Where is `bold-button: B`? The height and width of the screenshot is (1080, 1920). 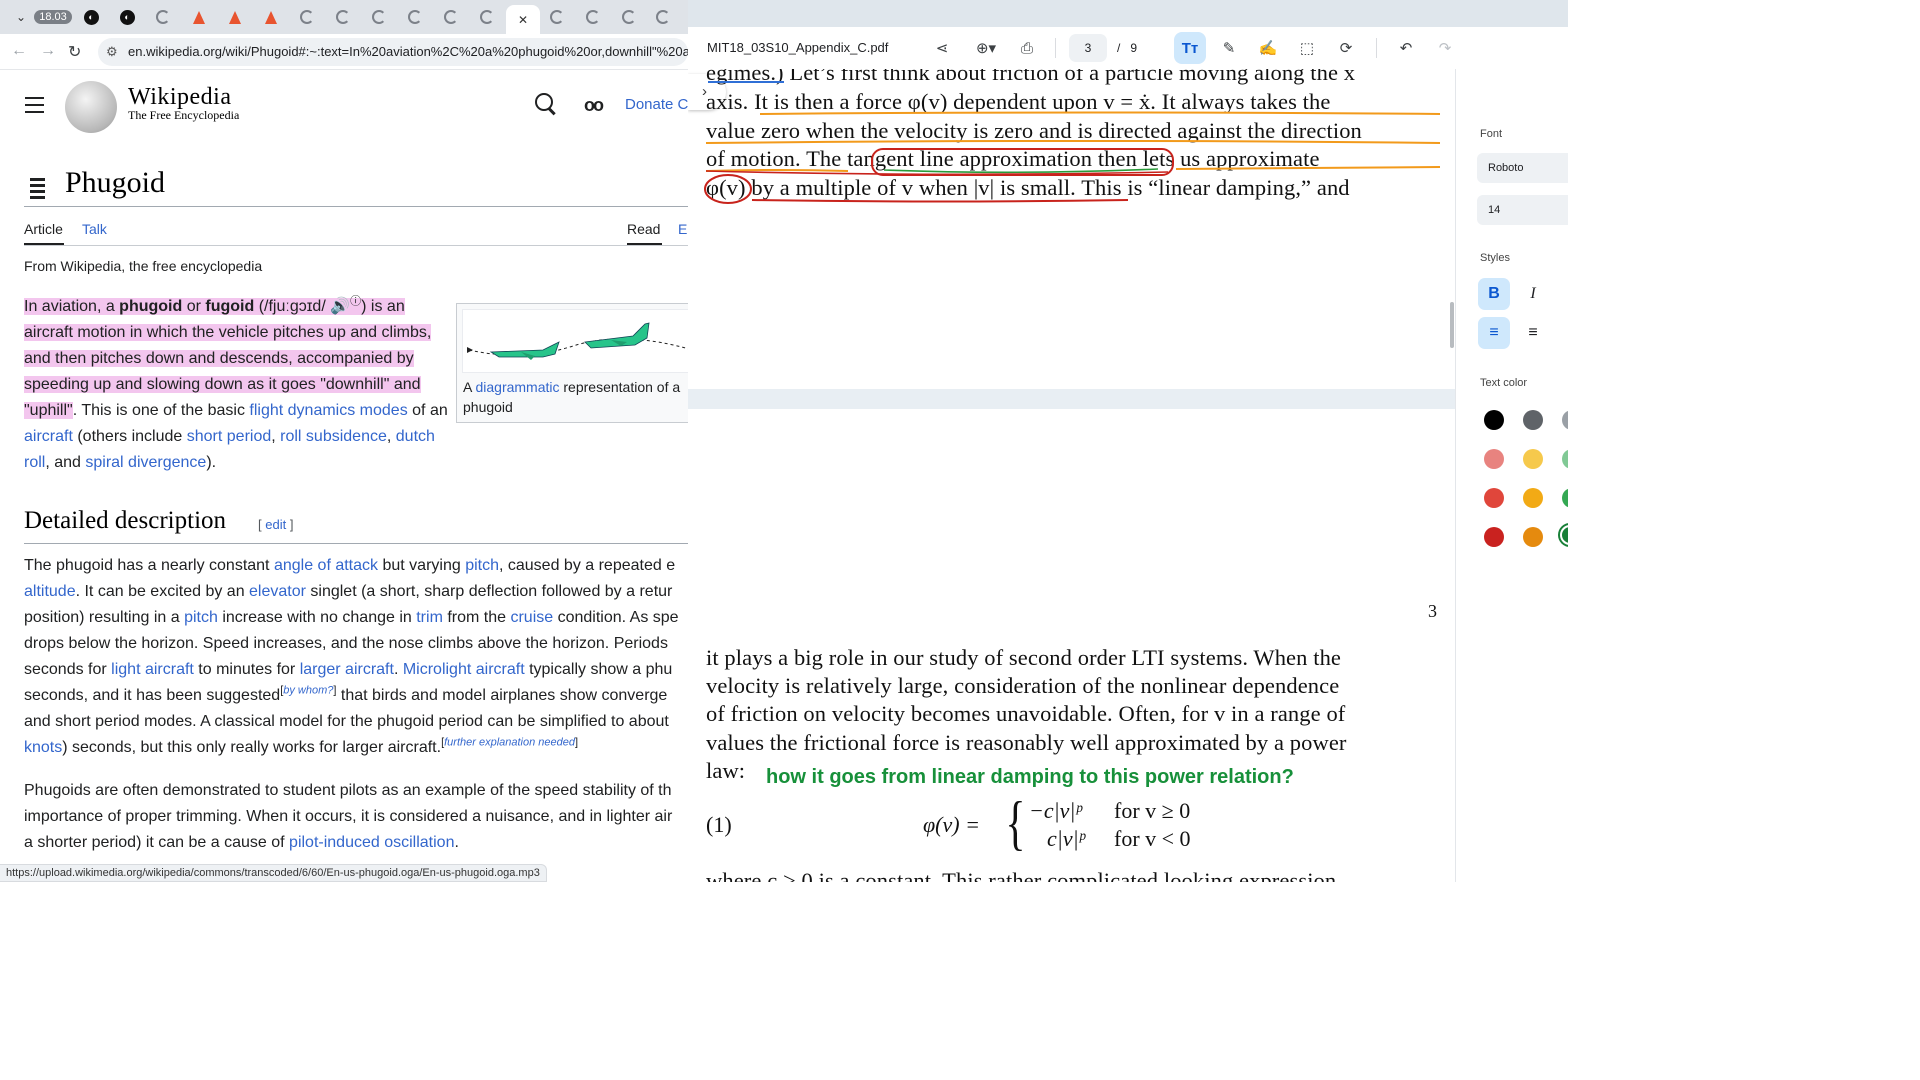
bold-button: B is located at coordinates (1494, 294).